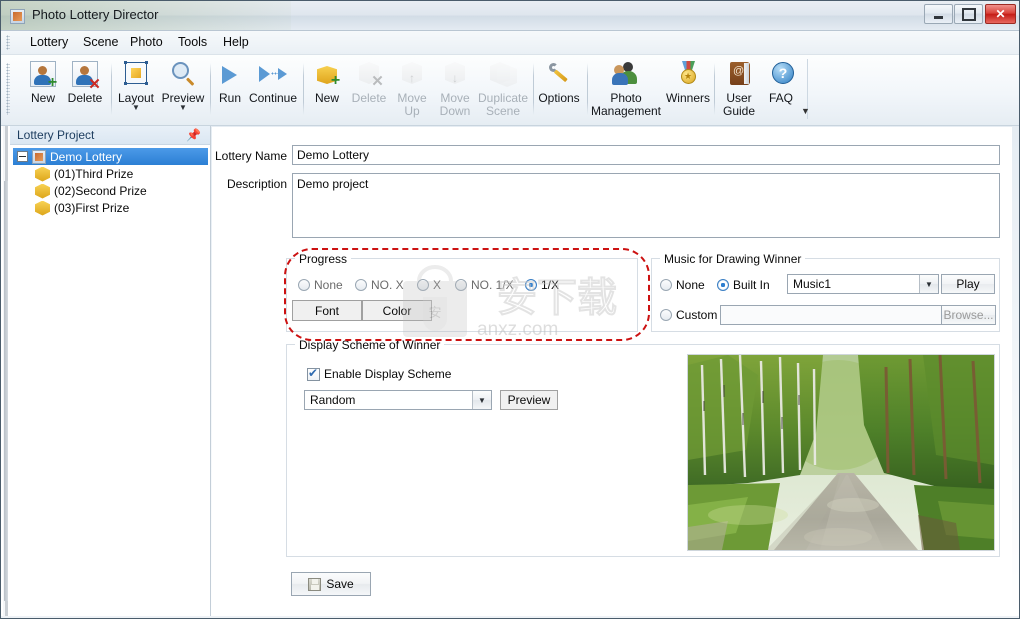  I want to click on toolbar-run-label: Run, so click(229, 98).